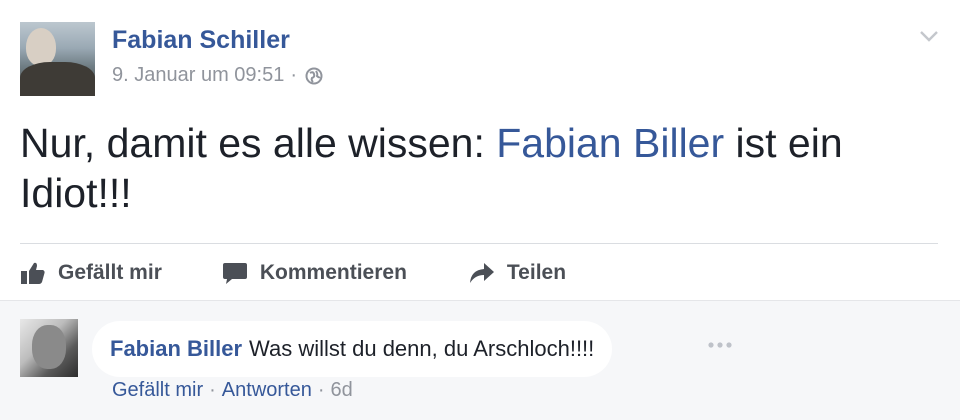  I want to click on post-action-bar: Gefällt mir Kommentieren Teilen, so click(293, 273).